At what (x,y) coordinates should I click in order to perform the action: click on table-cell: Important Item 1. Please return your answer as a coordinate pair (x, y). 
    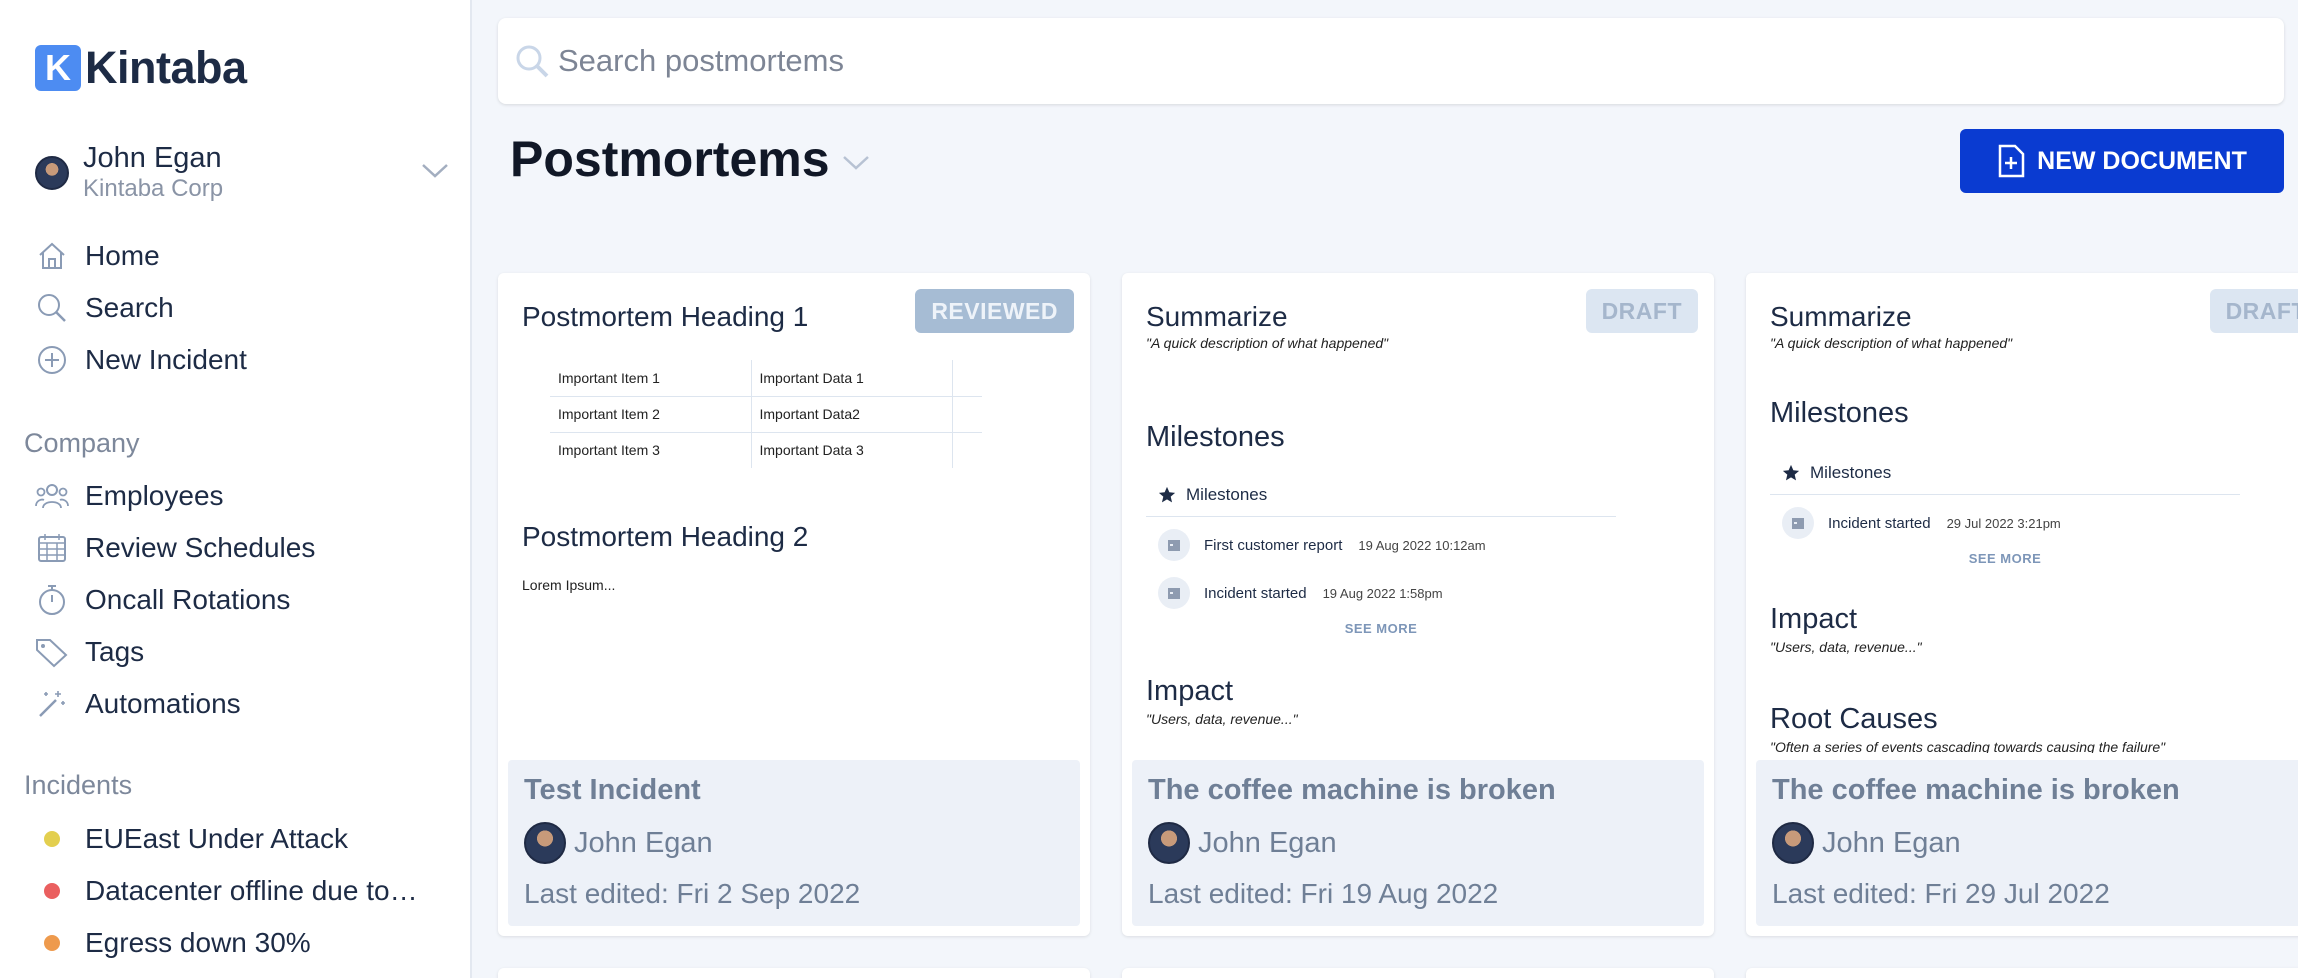
    Looking at the image, I should click on (651, 378).